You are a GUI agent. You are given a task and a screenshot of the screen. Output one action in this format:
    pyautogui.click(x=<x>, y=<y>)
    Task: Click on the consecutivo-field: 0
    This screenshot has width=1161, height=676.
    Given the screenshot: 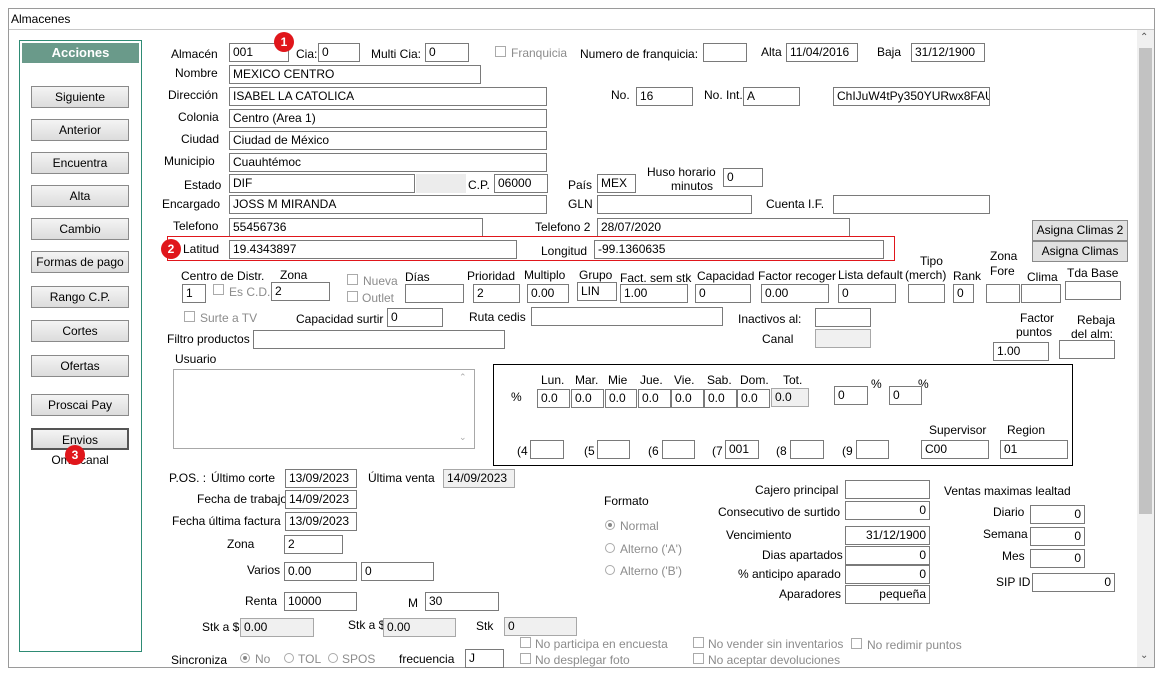 What is the action you would take?
    pyautogui.click(x=887, y=510)
    